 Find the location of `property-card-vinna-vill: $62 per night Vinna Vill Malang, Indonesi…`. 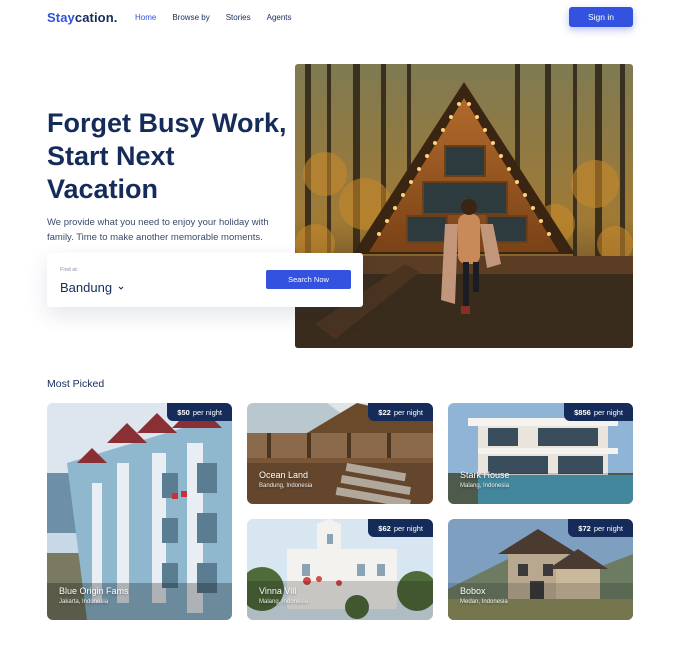

property-card-vinna-vill: $62 per night Vinna Vill Malang, Indonesi… is located at coordinates (340, 569).